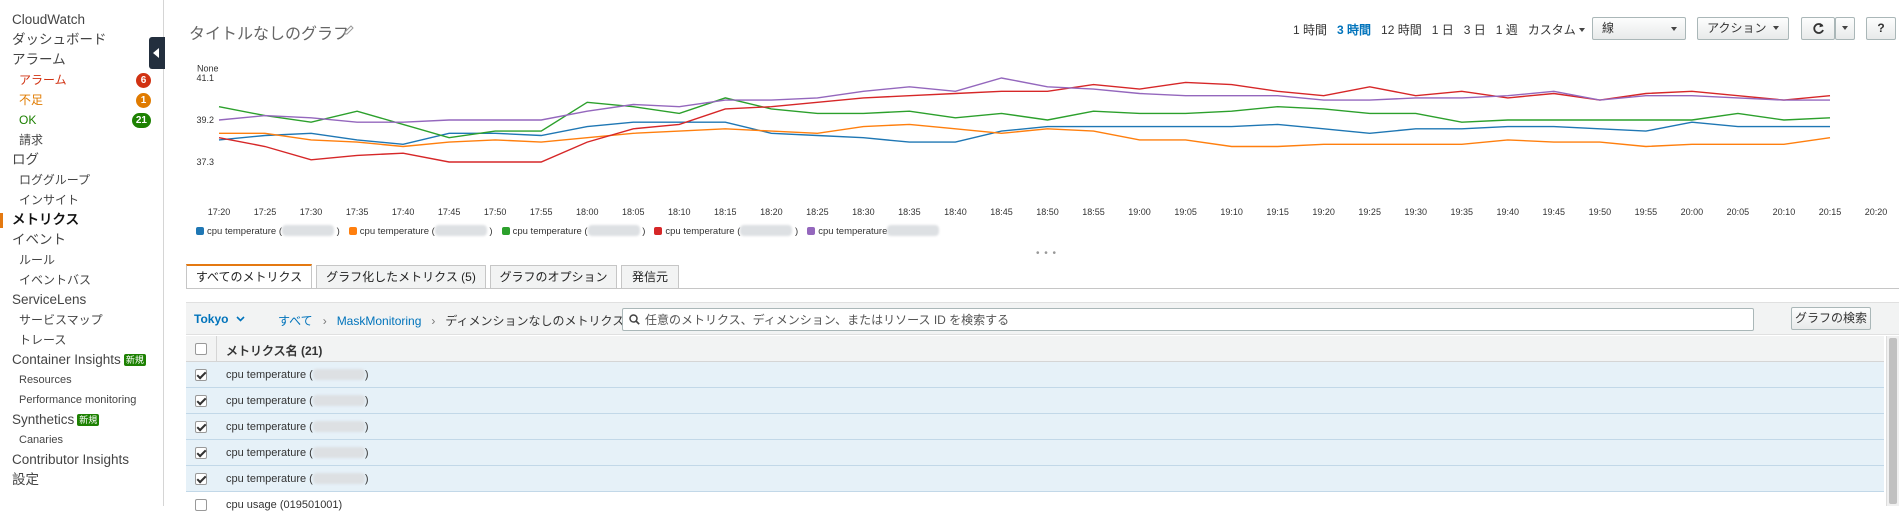 The height and width of the screenshot is (518, 1899). Describe the element at coordinates (1310, 29) in the screenshot. I see `time-range-option: 1 時間` at that location.